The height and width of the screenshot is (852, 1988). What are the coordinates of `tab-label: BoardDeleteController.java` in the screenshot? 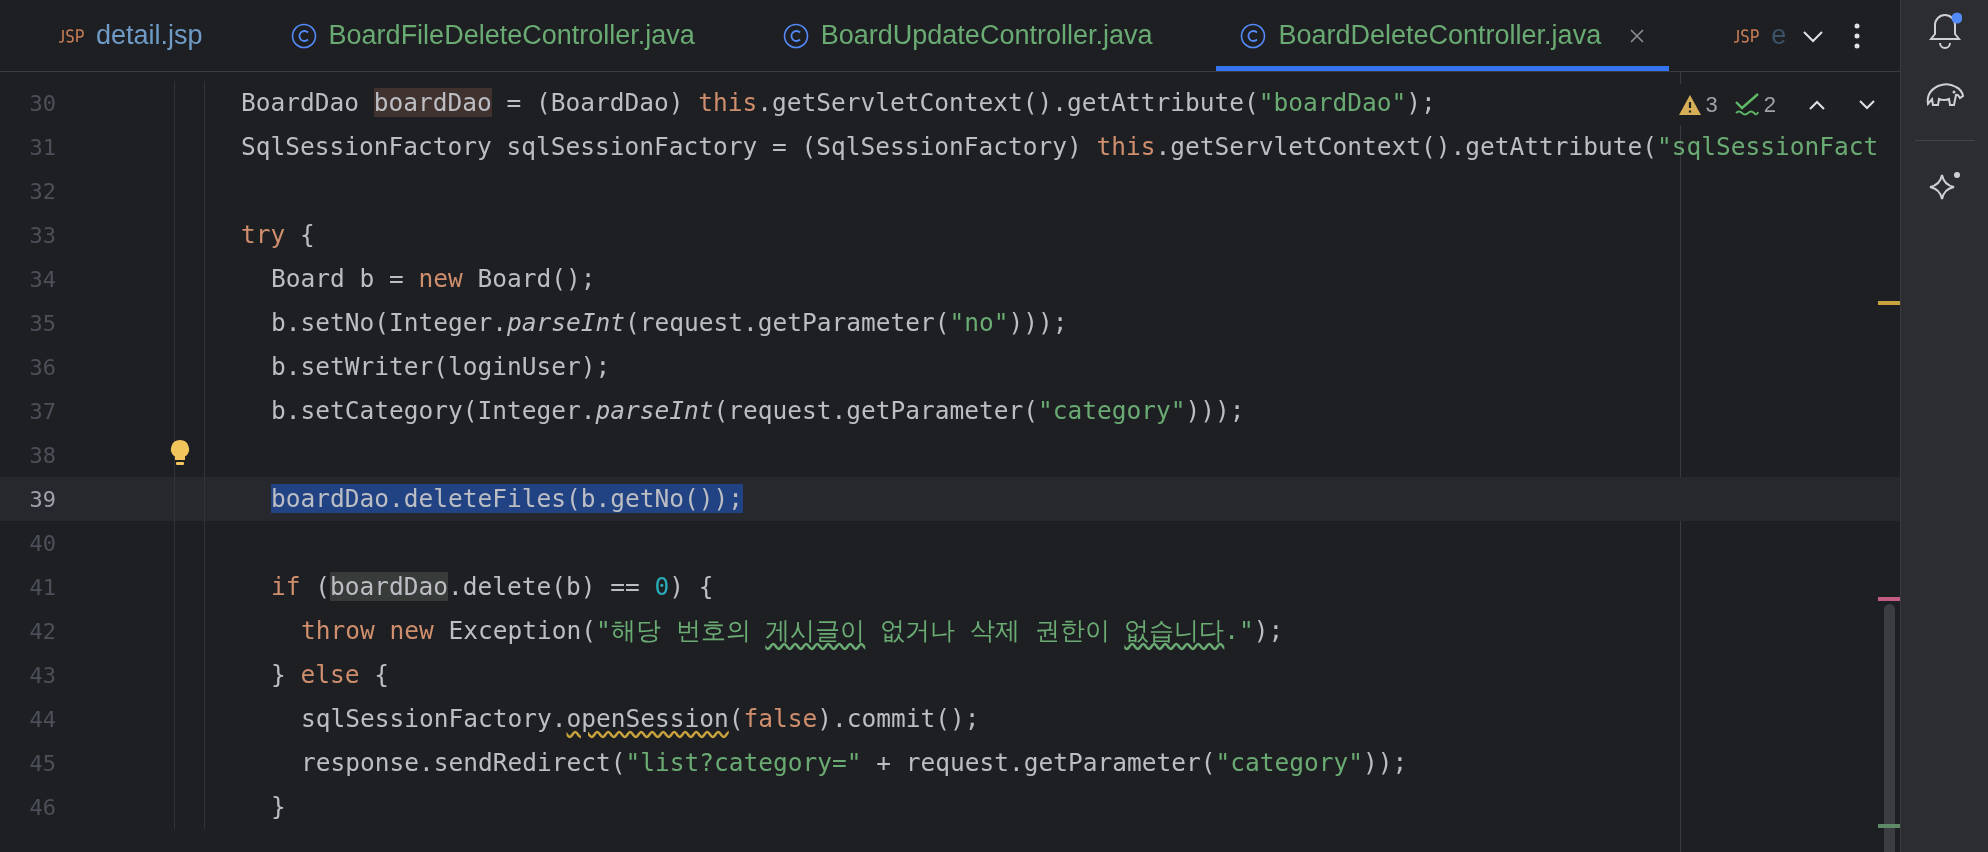 It's located at (1440, 36).